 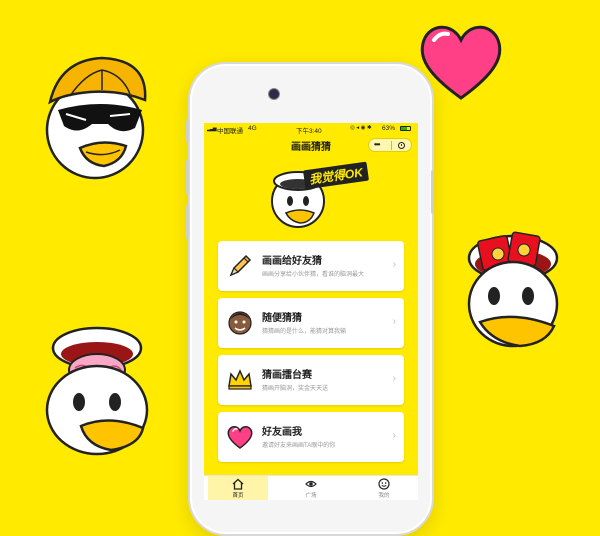 I want to click on status-bar: ▂▃▅ 中国联通 4G 下午3:40 ◎ ◂ ◉ ✱ 63%, so click(x=311, y=129).